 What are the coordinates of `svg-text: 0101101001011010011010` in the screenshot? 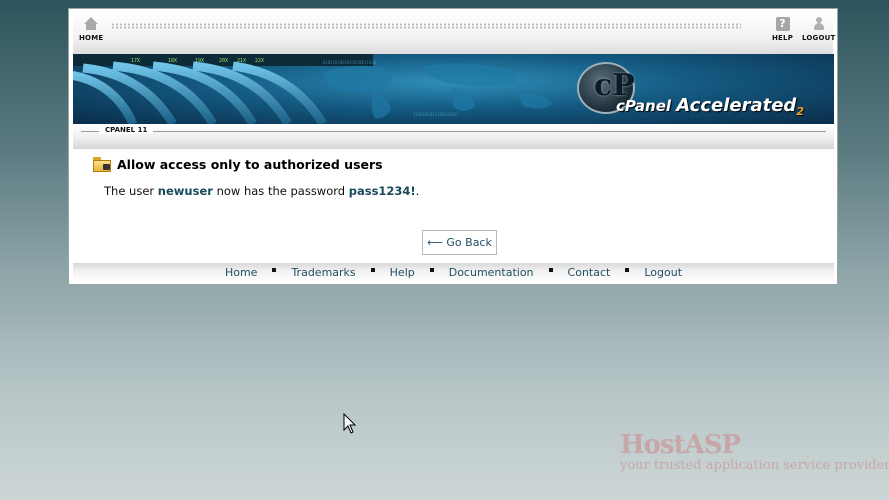 It's located at (350, 62).